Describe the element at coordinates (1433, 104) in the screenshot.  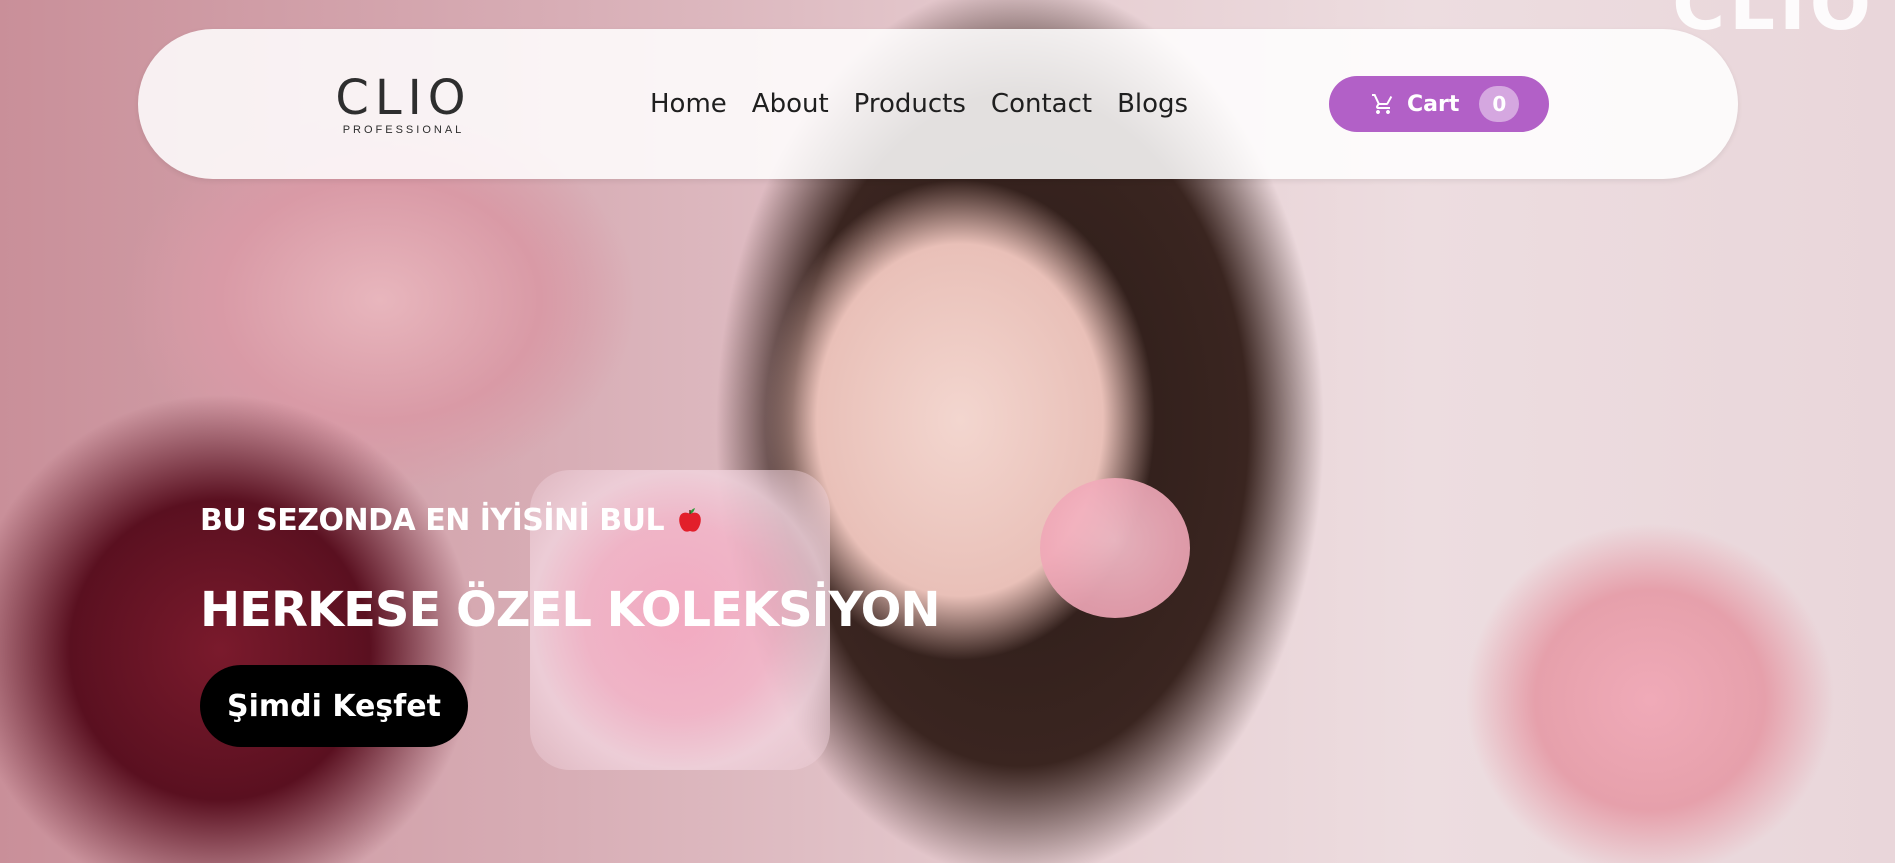
I see `cart-label: Cart` at that location.